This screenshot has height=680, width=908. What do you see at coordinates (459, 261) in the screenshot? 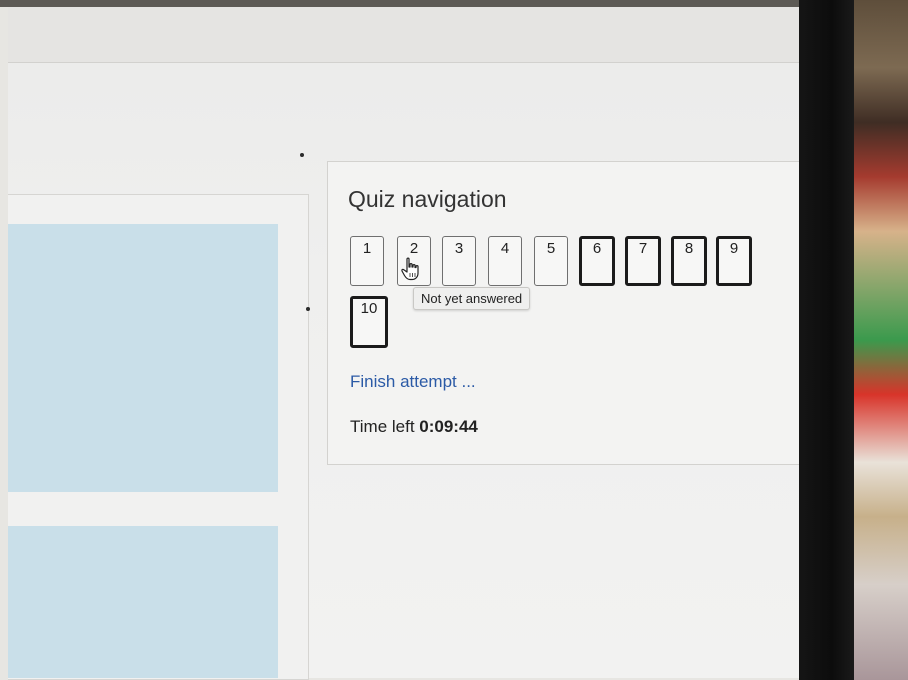
I see `question-button-3: 3` at bounding box center [459, 261].